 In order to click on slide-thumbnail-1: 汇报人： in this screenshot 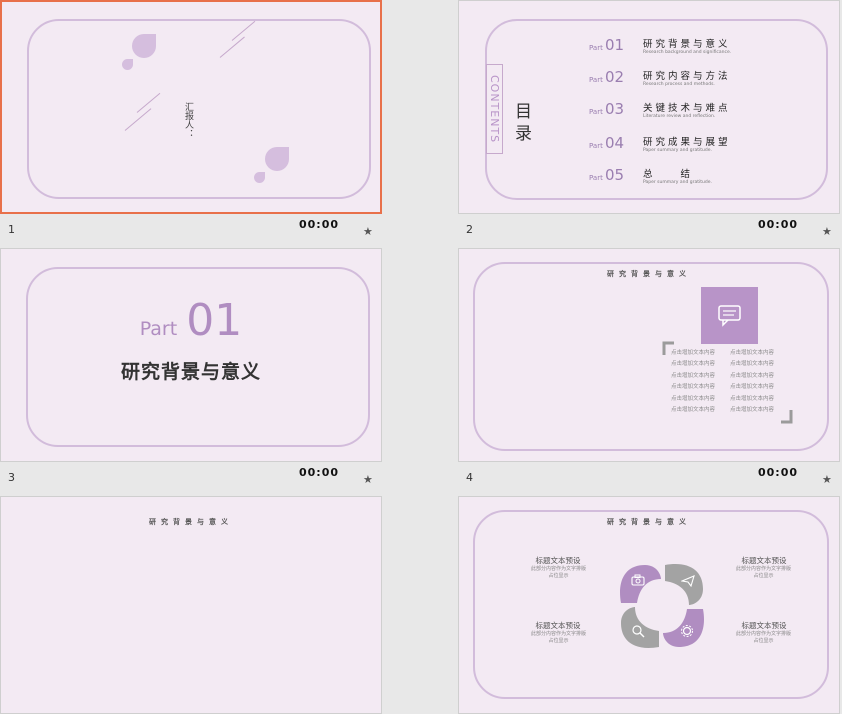, I will do `click(191, 107)`.